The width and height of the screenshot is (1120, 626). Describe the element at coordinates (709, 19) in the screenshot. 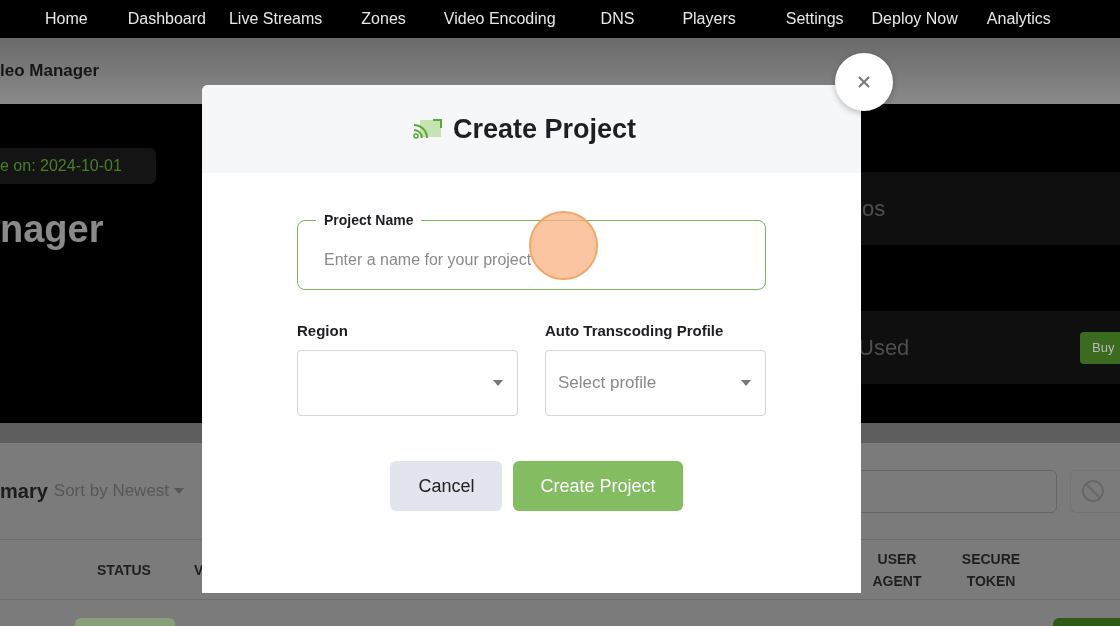

I see `nav-link: Players` at that location.